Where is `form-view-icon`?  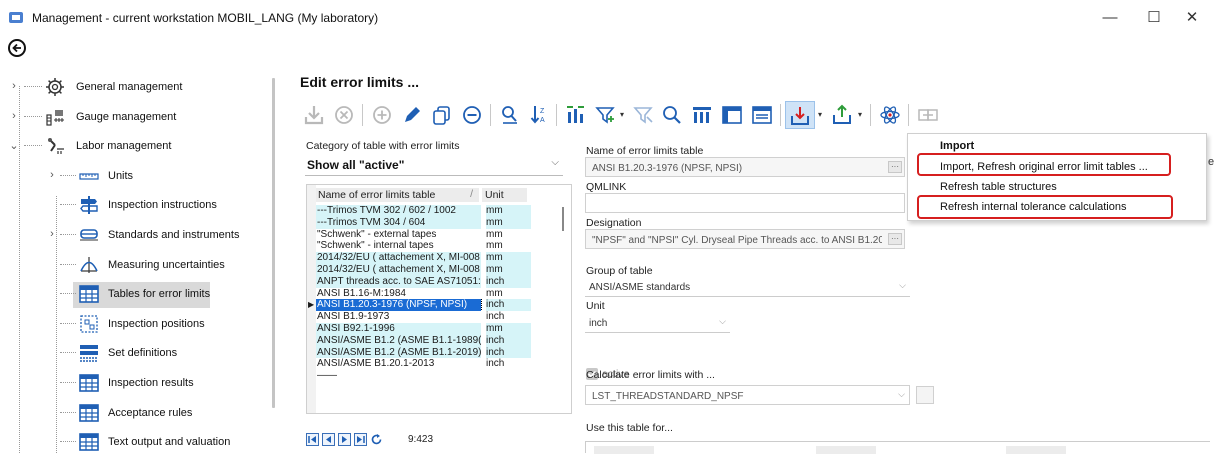 form-view-icon is located at coordinates (762, 115).